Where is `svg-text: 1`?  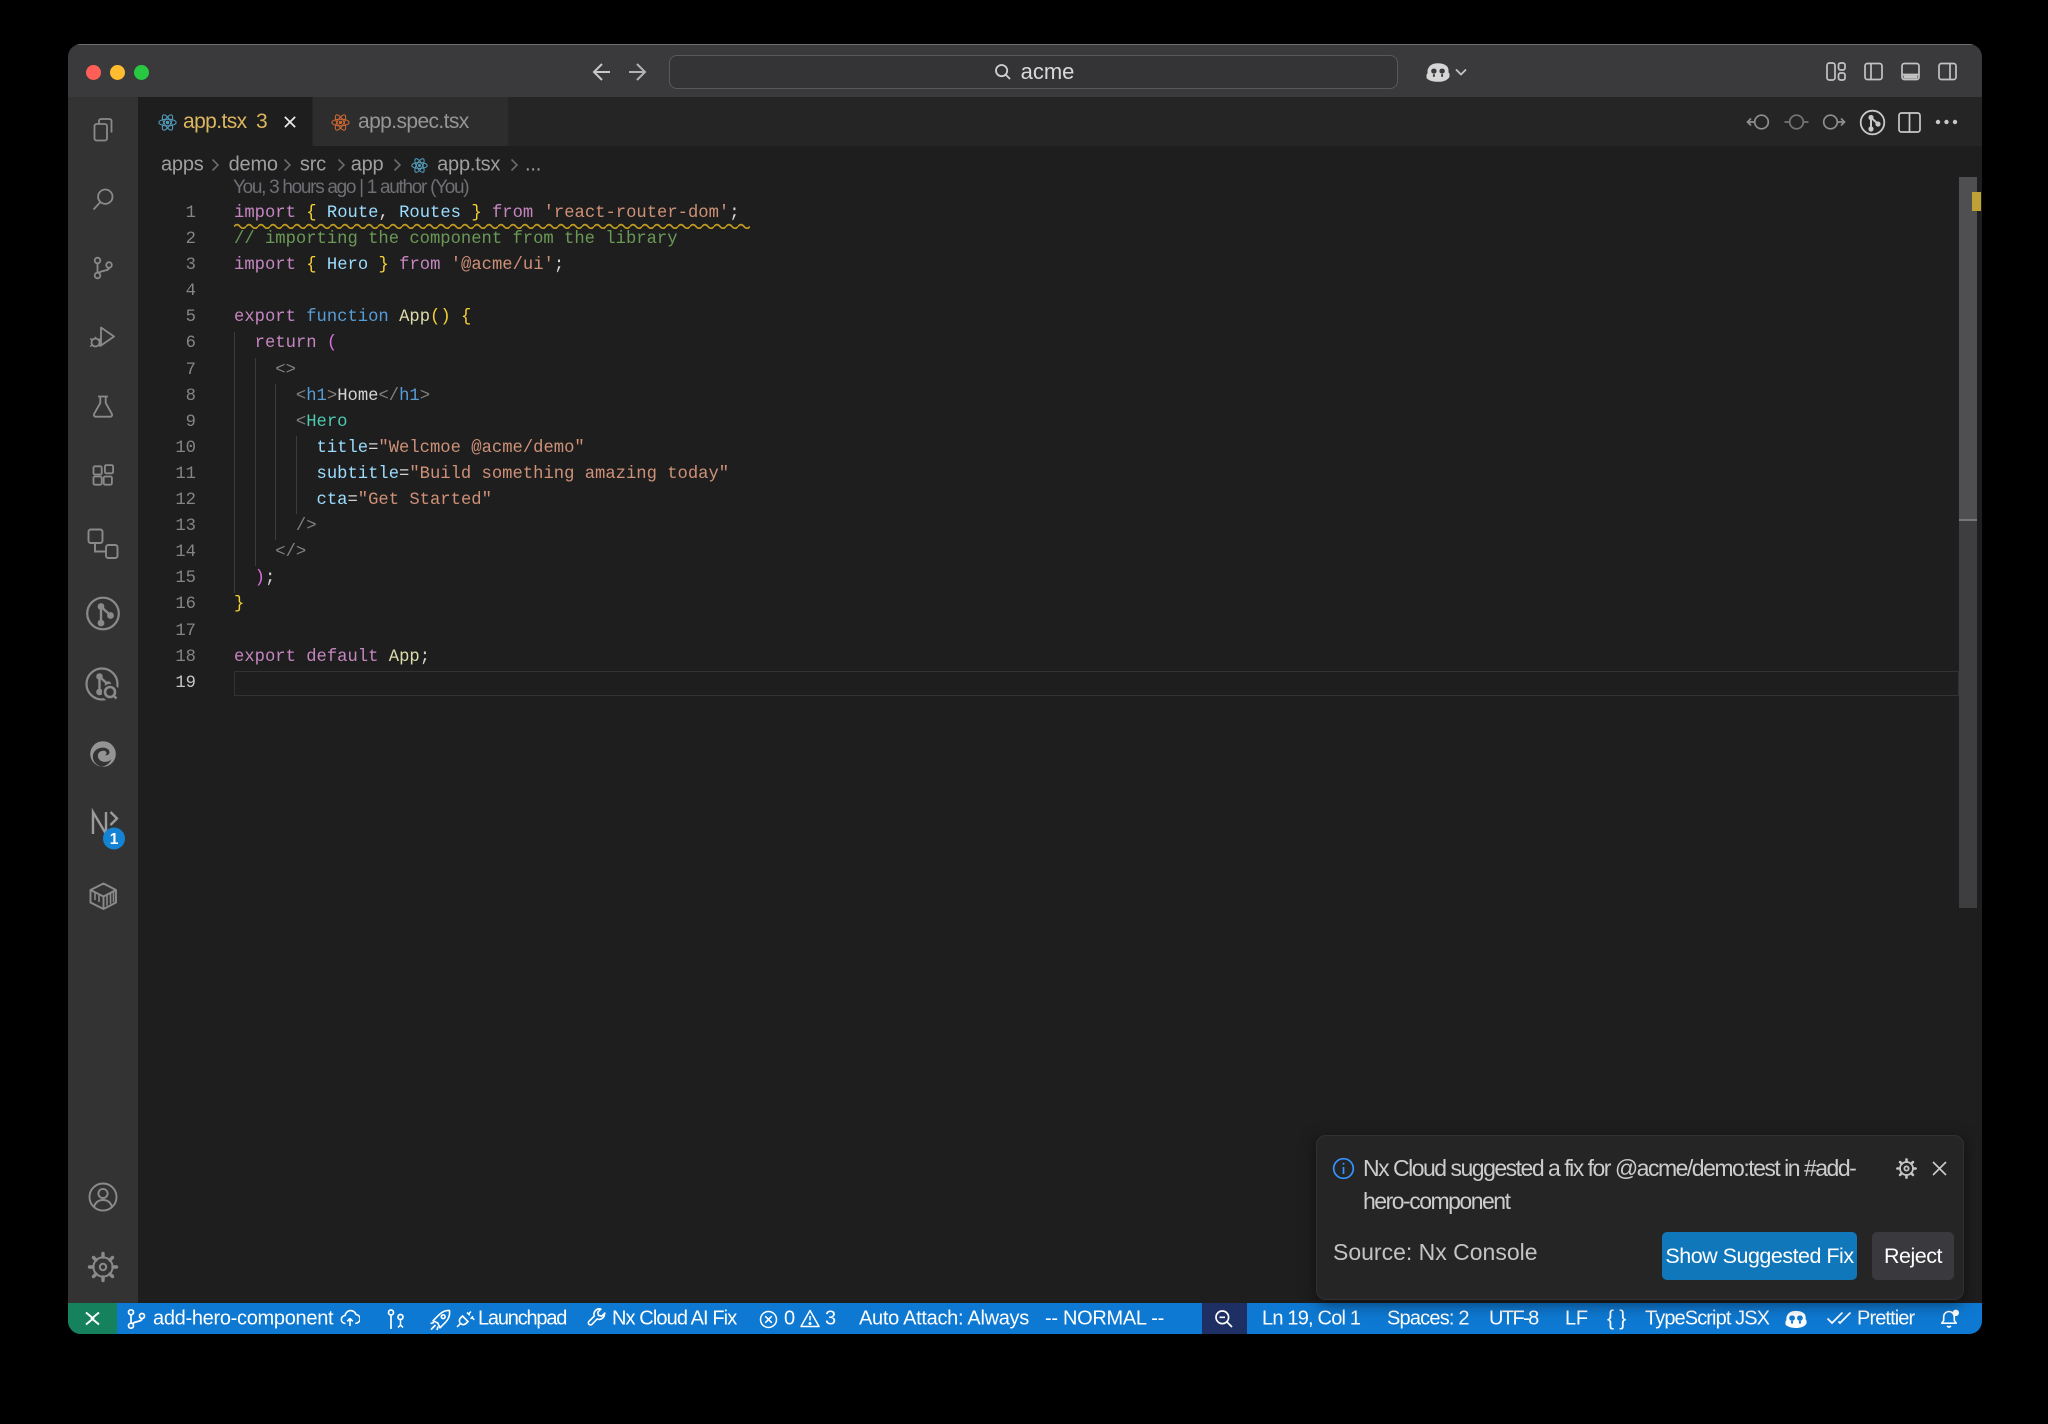
svg-text: 1 is located at coordinates (114, 839).